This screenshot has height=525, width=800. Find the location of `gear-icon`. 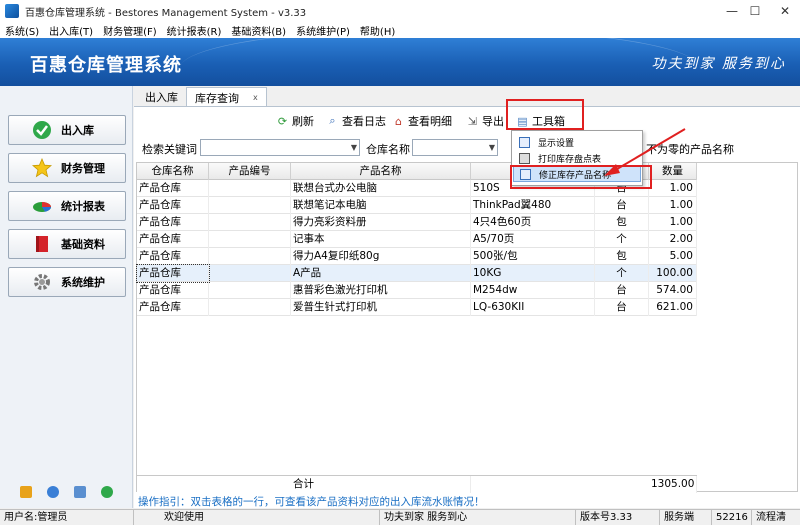

gear-icon is located at coordinates (42, 282).